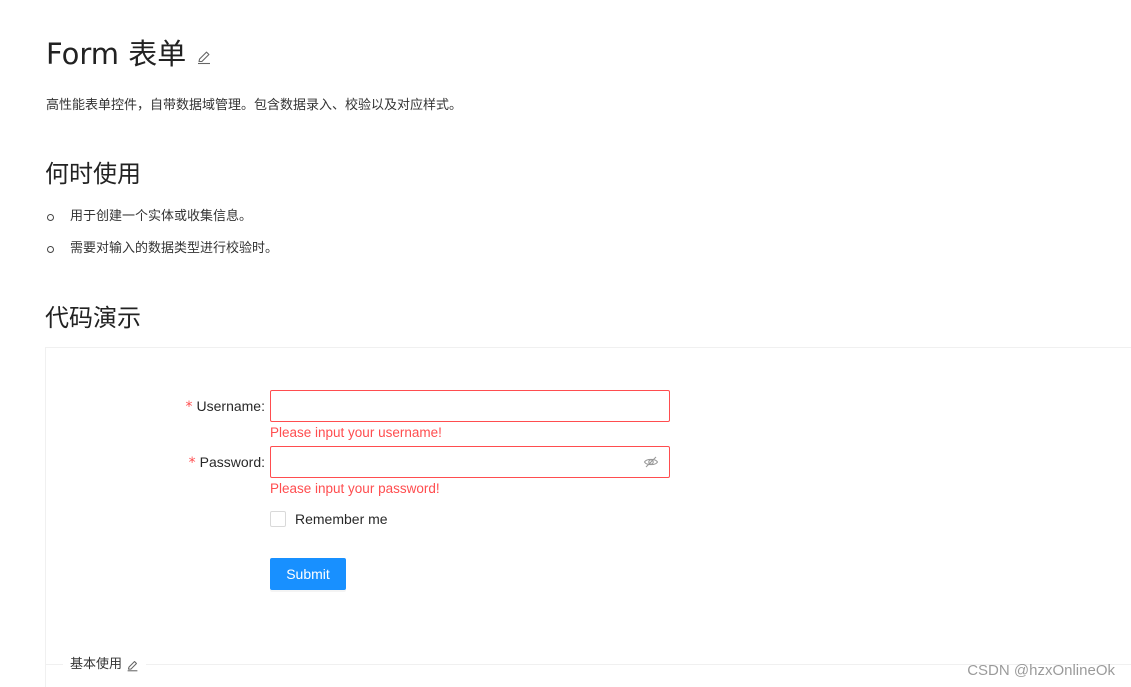 The height and width of the screenshot is (687, 1131). I want to click on password-input, so click(470, 462).